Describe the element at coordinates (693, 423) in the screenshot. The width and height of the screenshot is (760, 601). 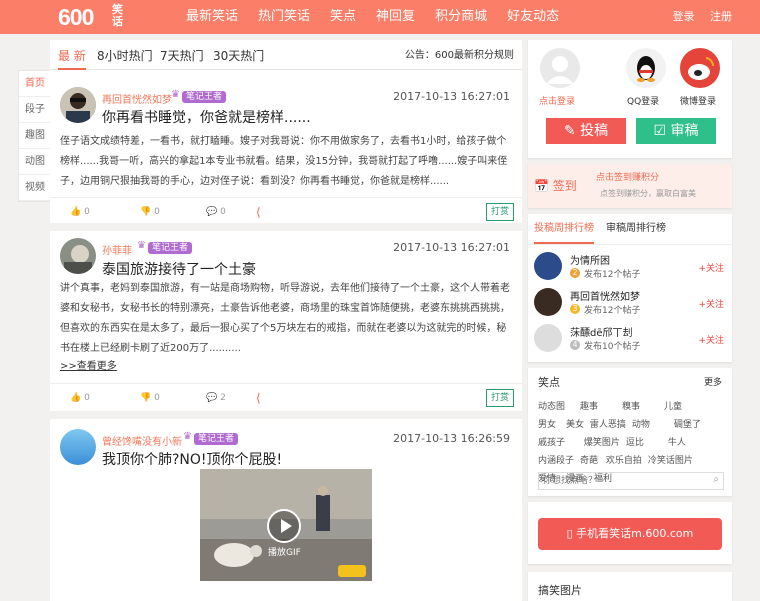
I see `tag: 碉堡了` at that location.